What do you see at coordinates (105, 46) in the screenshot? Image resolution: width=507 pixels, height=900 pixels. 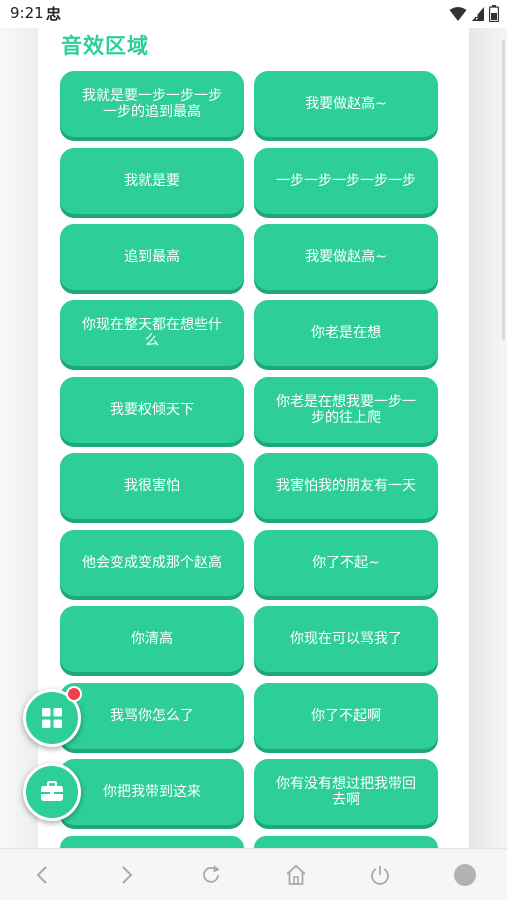 I see `section-title: 音效区域` at bounding box center [105, 46].